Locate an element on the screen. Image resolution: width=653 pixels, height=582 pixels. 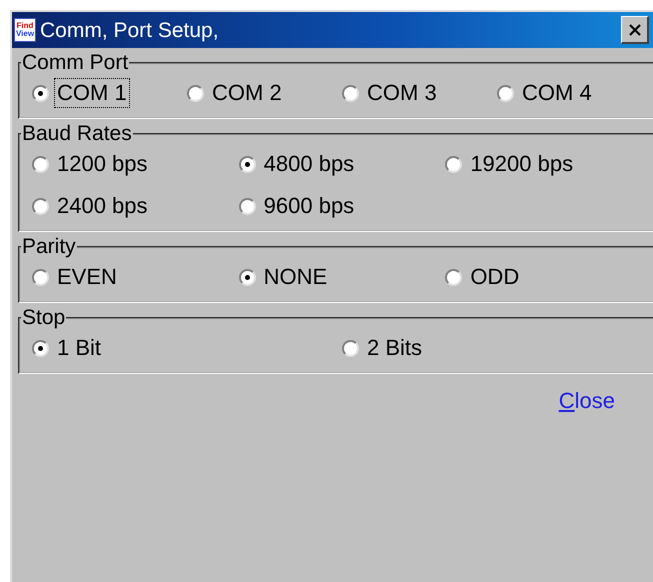
radio-label: COM 2 is located at coordinates (247, 93).